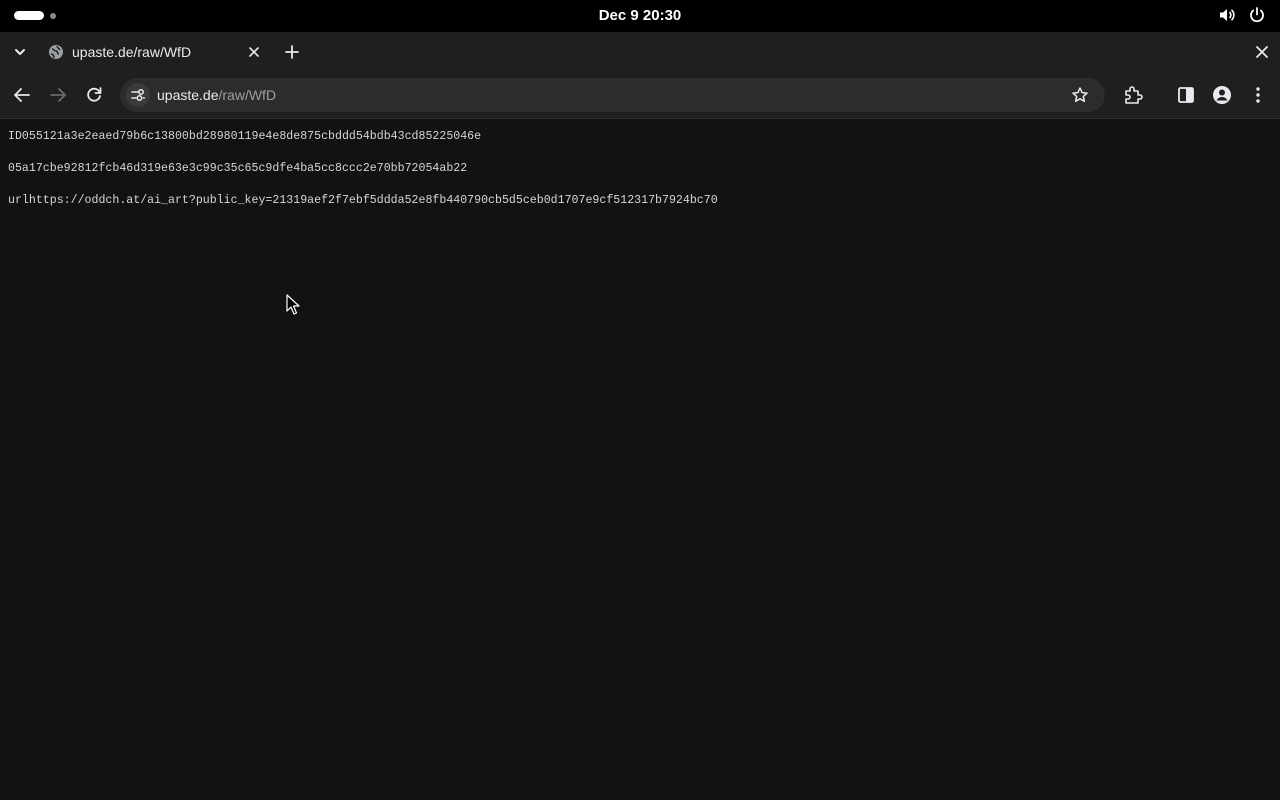  I want to click on menu-icon, so click(1258, 95).